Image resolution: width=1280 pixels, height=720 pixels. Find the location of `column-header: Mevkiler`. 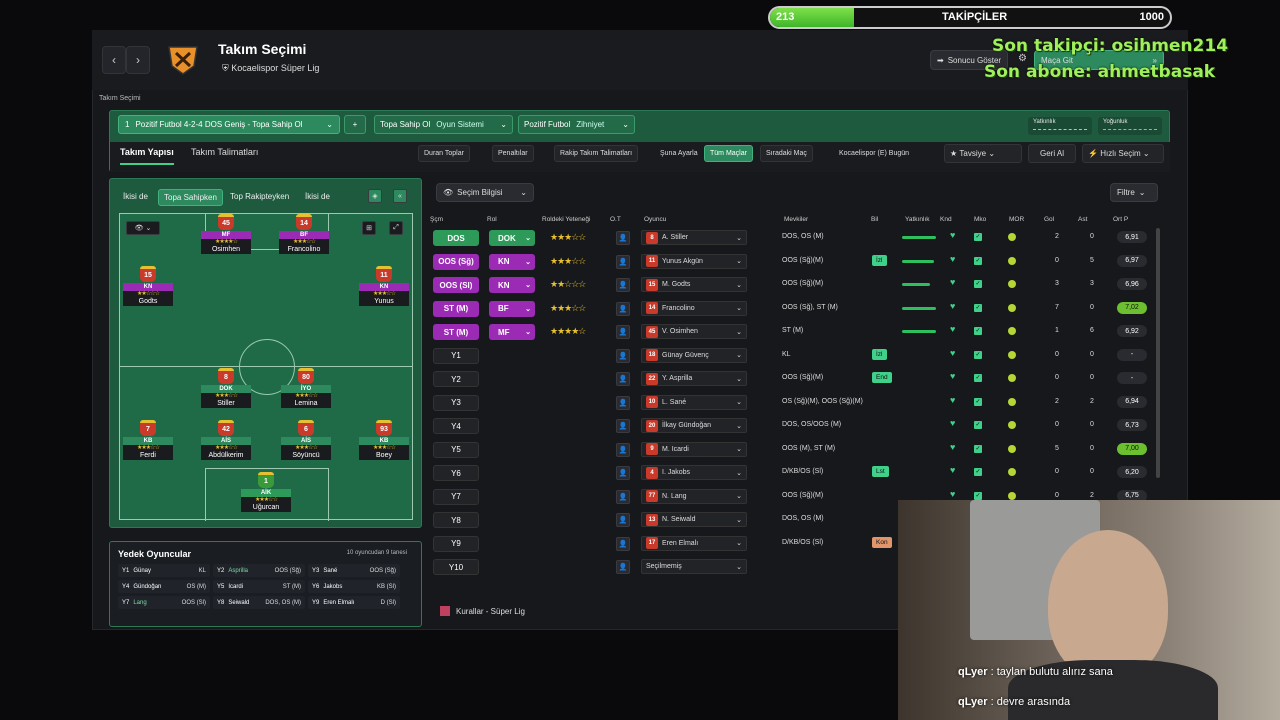

column-header: Mevkiler is located at coordinates (796, 219).